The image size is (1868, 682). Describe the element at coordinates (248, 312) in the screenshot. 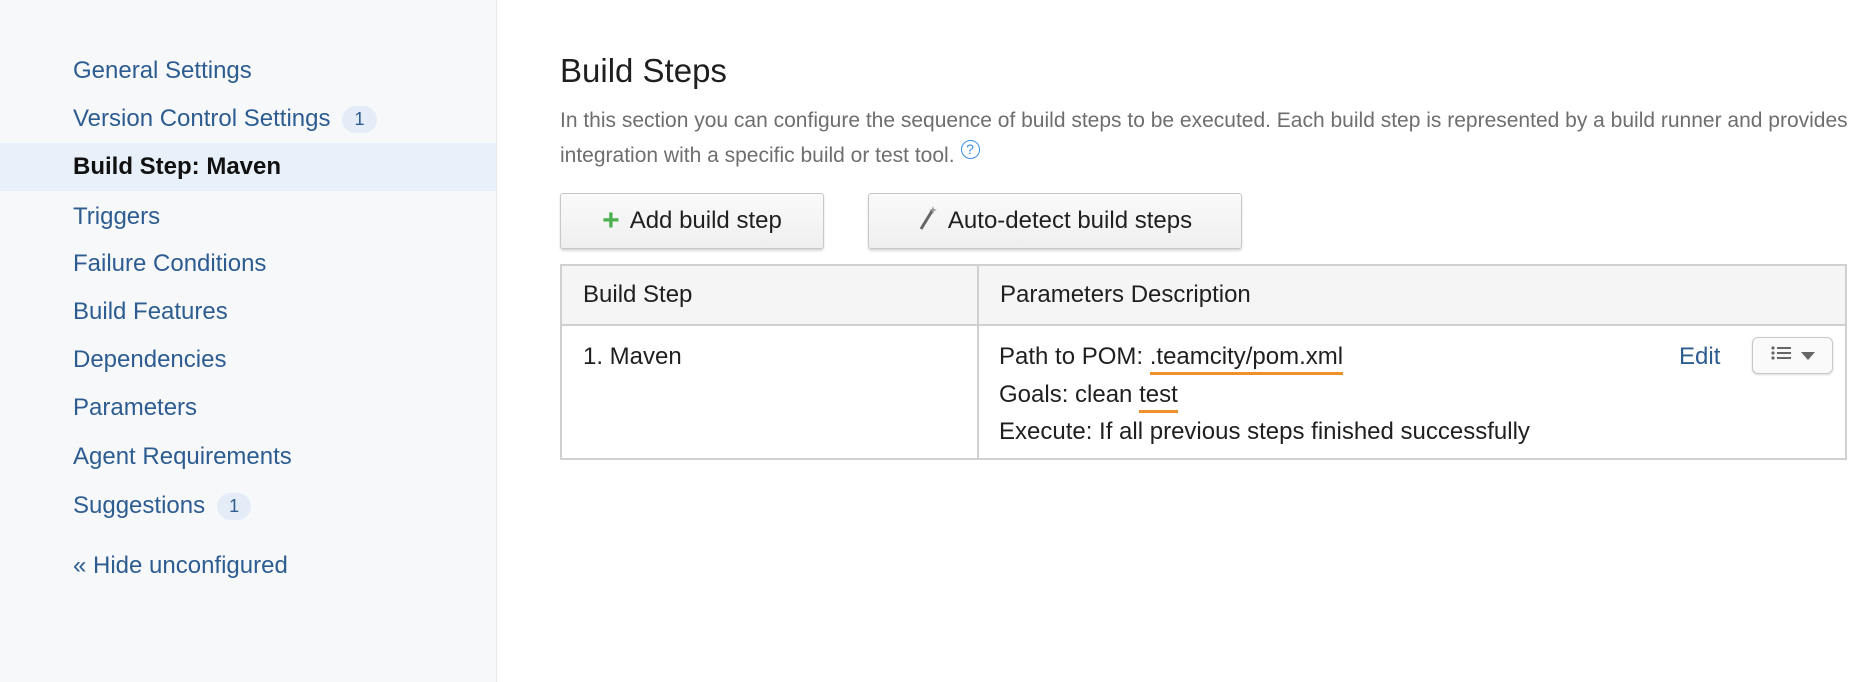

I see `sidebar-item-build-features: Build Features` at that location.